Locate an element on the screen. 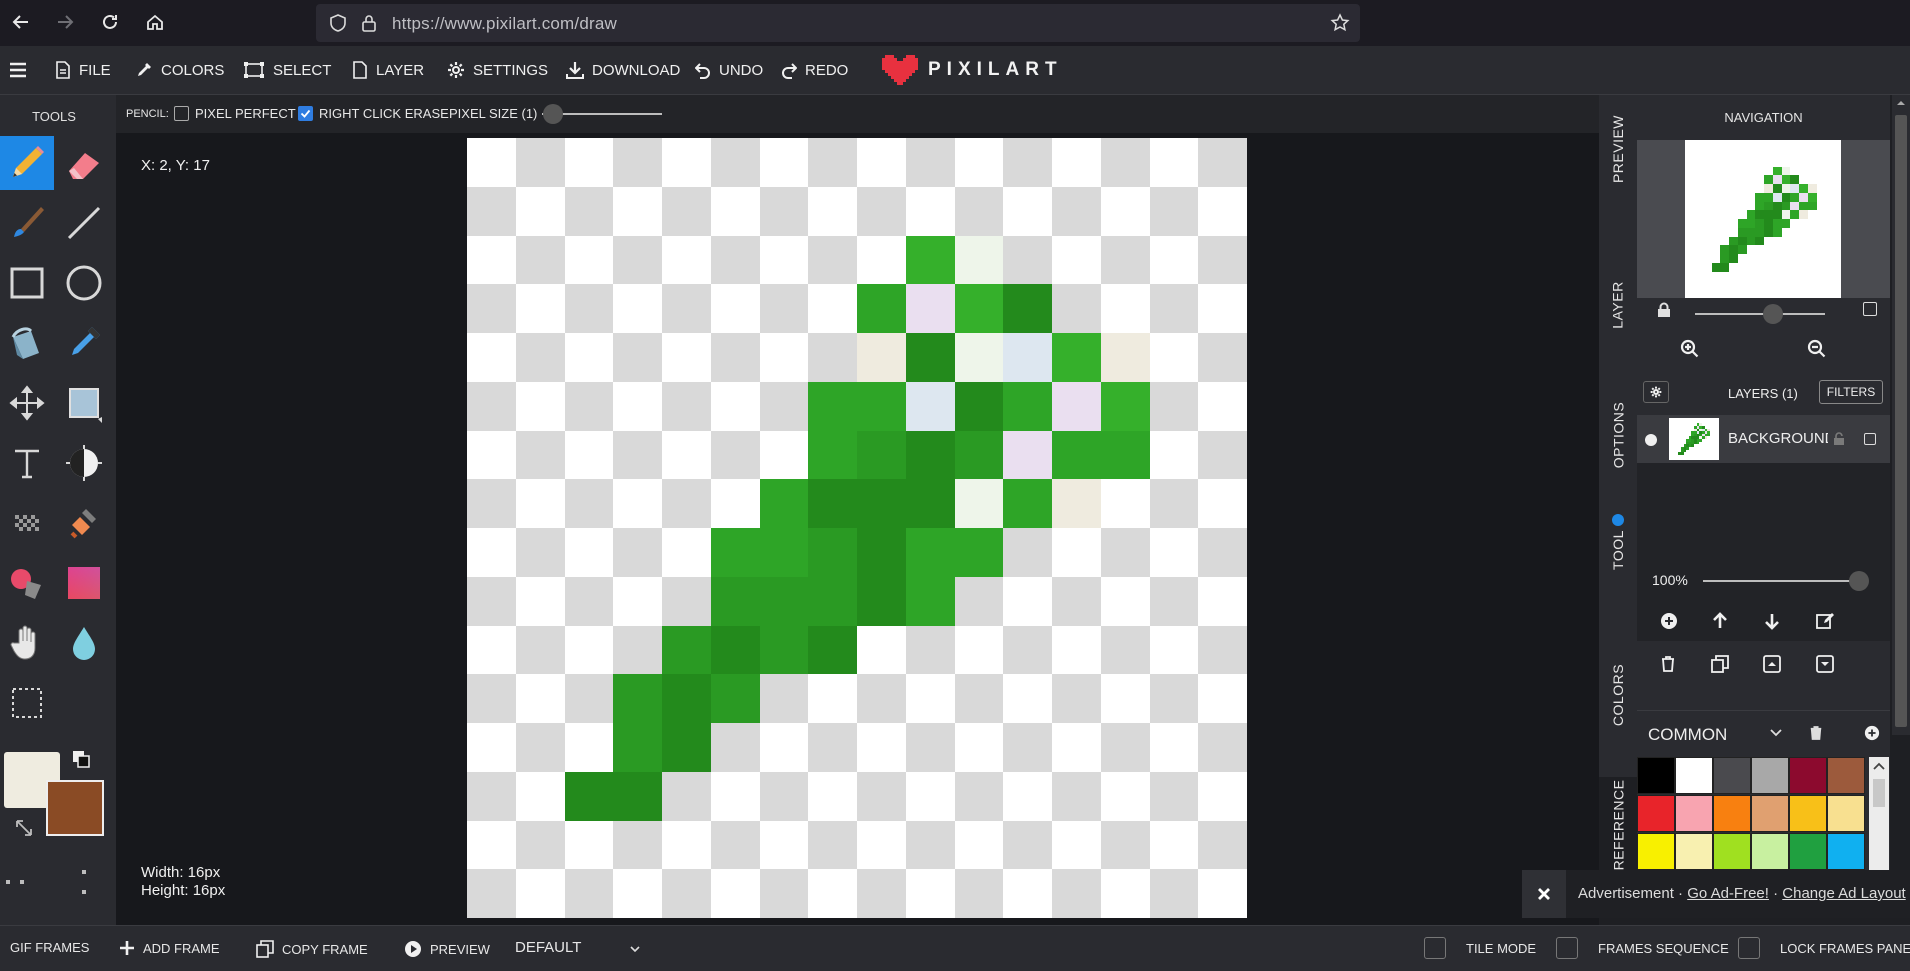  move-tool is located at coordinates (27, 403).